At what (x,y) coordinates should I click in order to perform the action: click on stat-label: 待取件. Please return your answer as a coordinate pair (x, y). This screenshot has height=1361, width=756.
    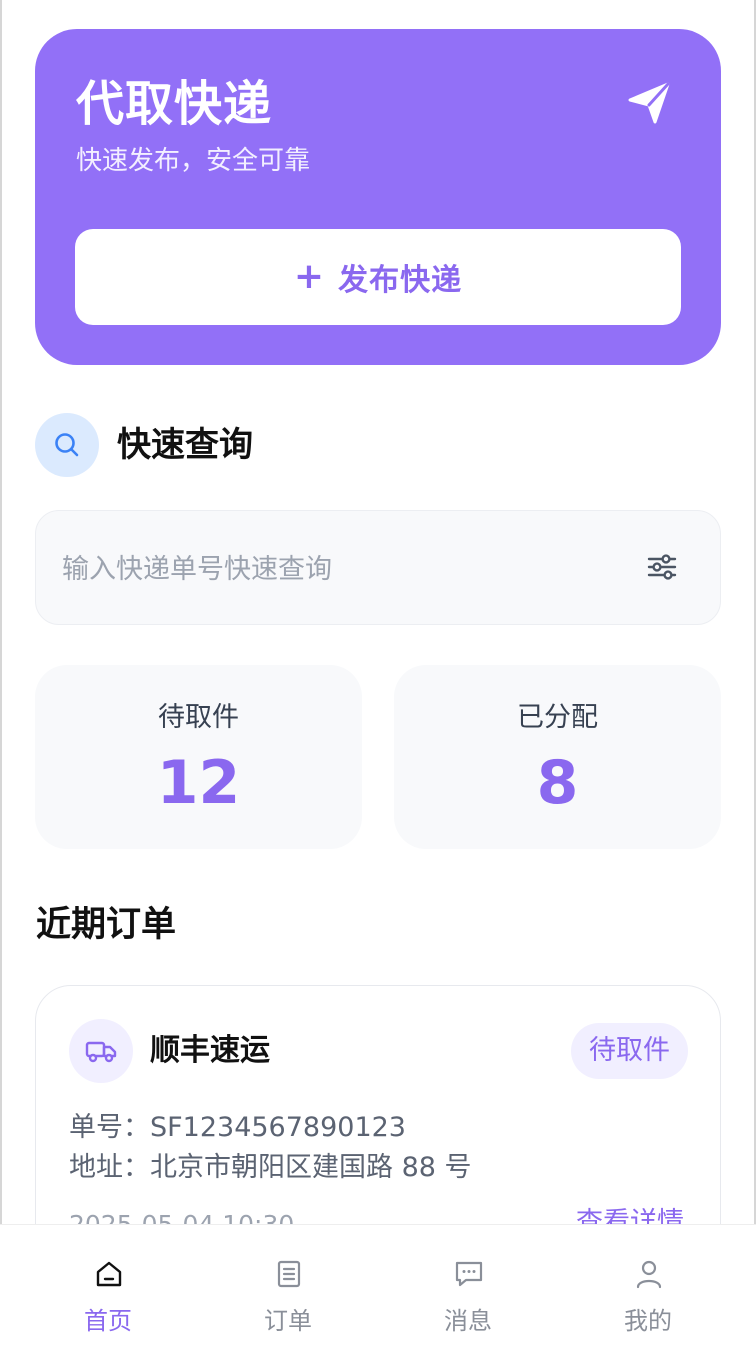
    Looking at the image, I should click on (198, 717).